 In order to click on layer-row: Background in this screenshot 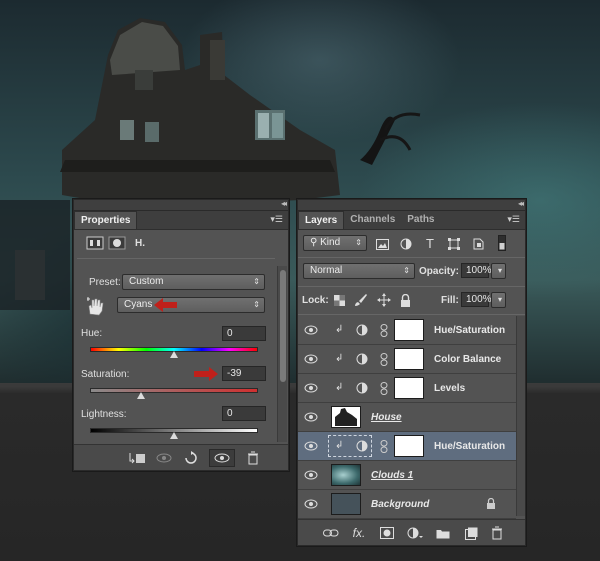, I will do `click(407, 504)`.